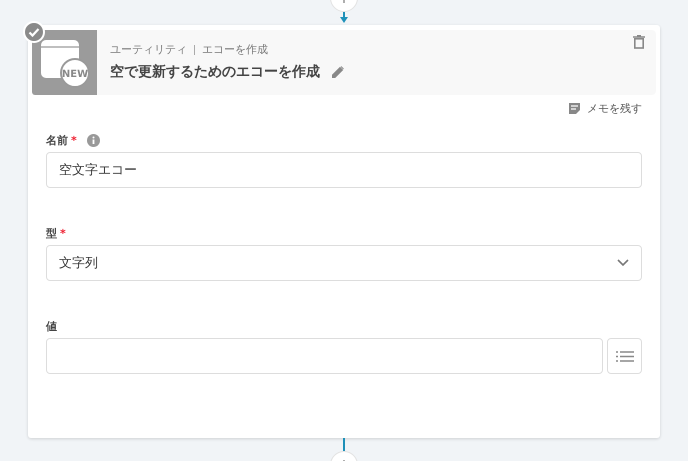 The width and height of the screenshot is (688, 461). Describe the element at coordinates (344, 263) in the screenshot. I see `type-dropdown: 文字列` at that location.